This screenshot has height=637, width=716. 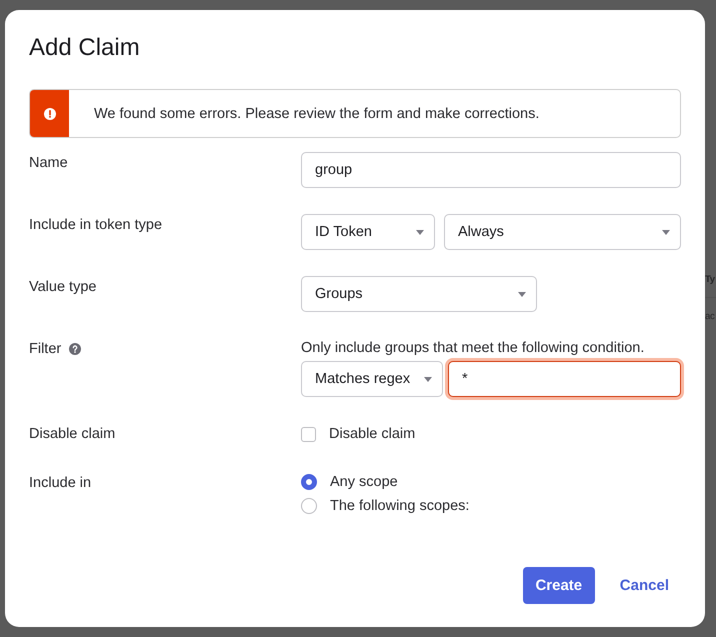 I want to click on radio-label: Any scope, so click(x=364, y=482).